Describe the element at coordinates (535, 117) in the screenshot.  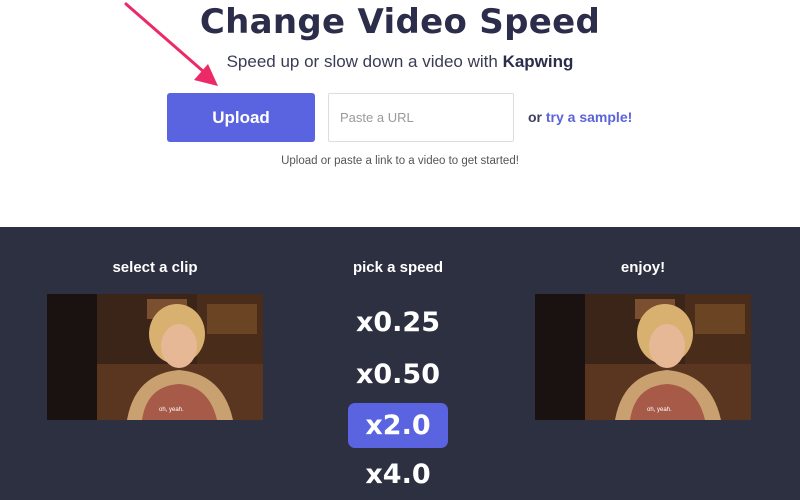
I see `or-text: or` at that location.